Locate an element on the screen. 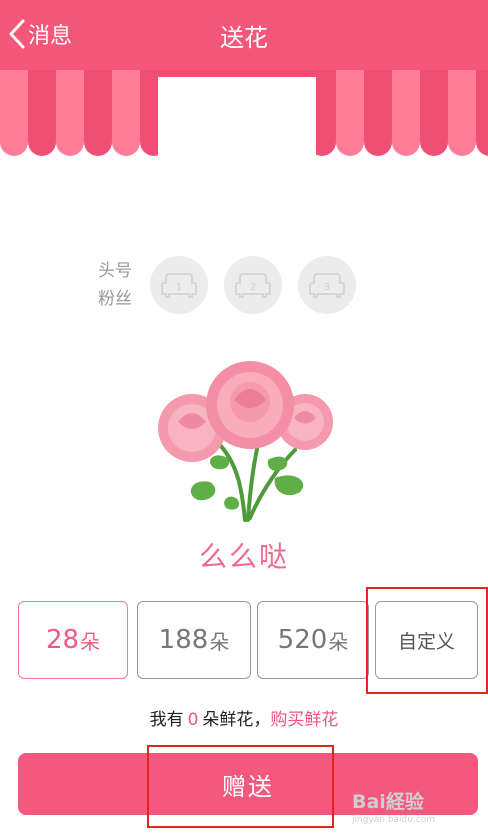 The width and height of the screenshot is (488, 833). buy-flowers-link: 购买鲜花 is located at coordinates (304, 720).